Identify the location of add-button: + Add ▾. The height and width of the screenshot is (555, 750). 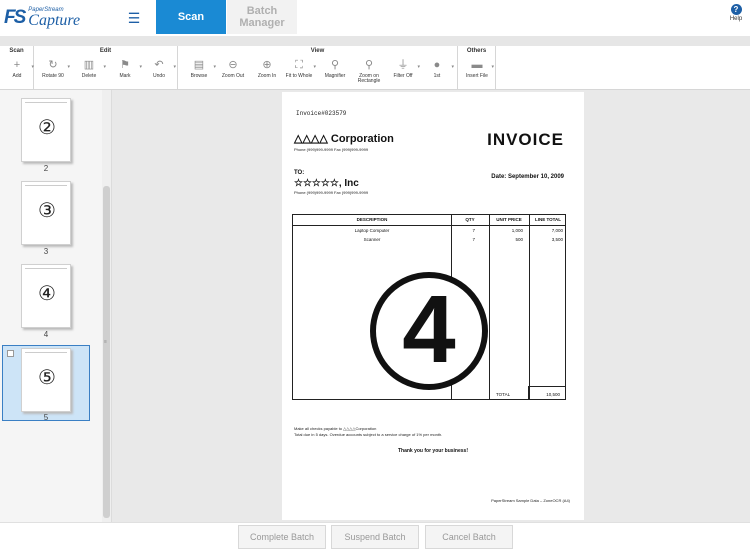
(17, 72).